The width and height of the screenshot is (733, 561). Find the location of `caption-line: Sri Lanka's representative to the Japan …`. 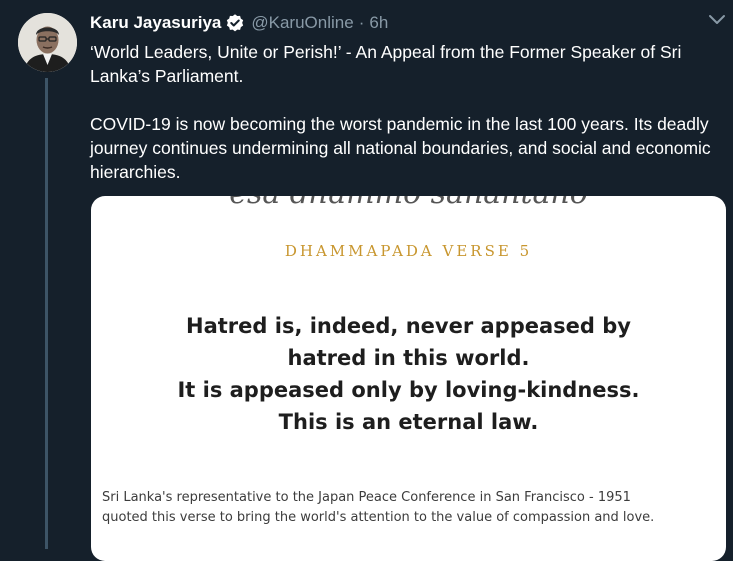

caption-line: Sri Lanka's representative to the Japan … is located at coordinates (366, 497).